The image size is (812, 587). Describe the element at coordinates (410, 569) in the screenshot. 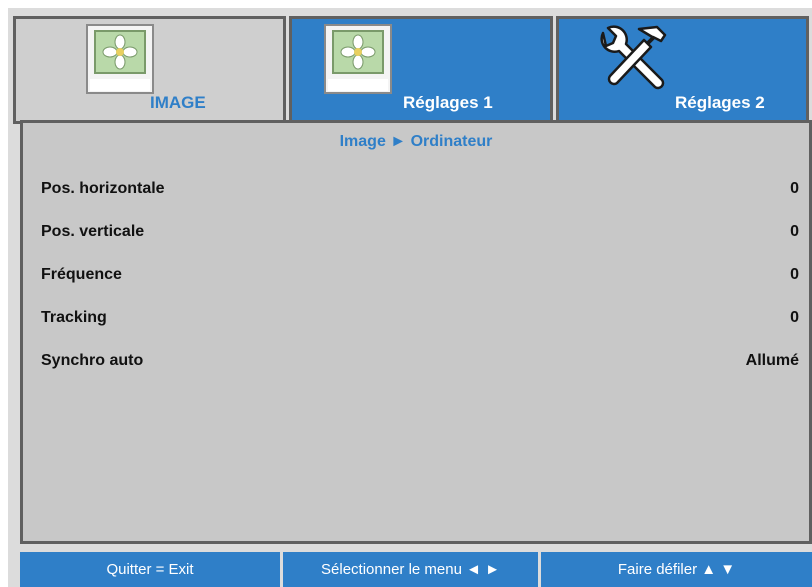

I see `select-menu-hint: Sélectionner le menu ◄ ►` at that location.